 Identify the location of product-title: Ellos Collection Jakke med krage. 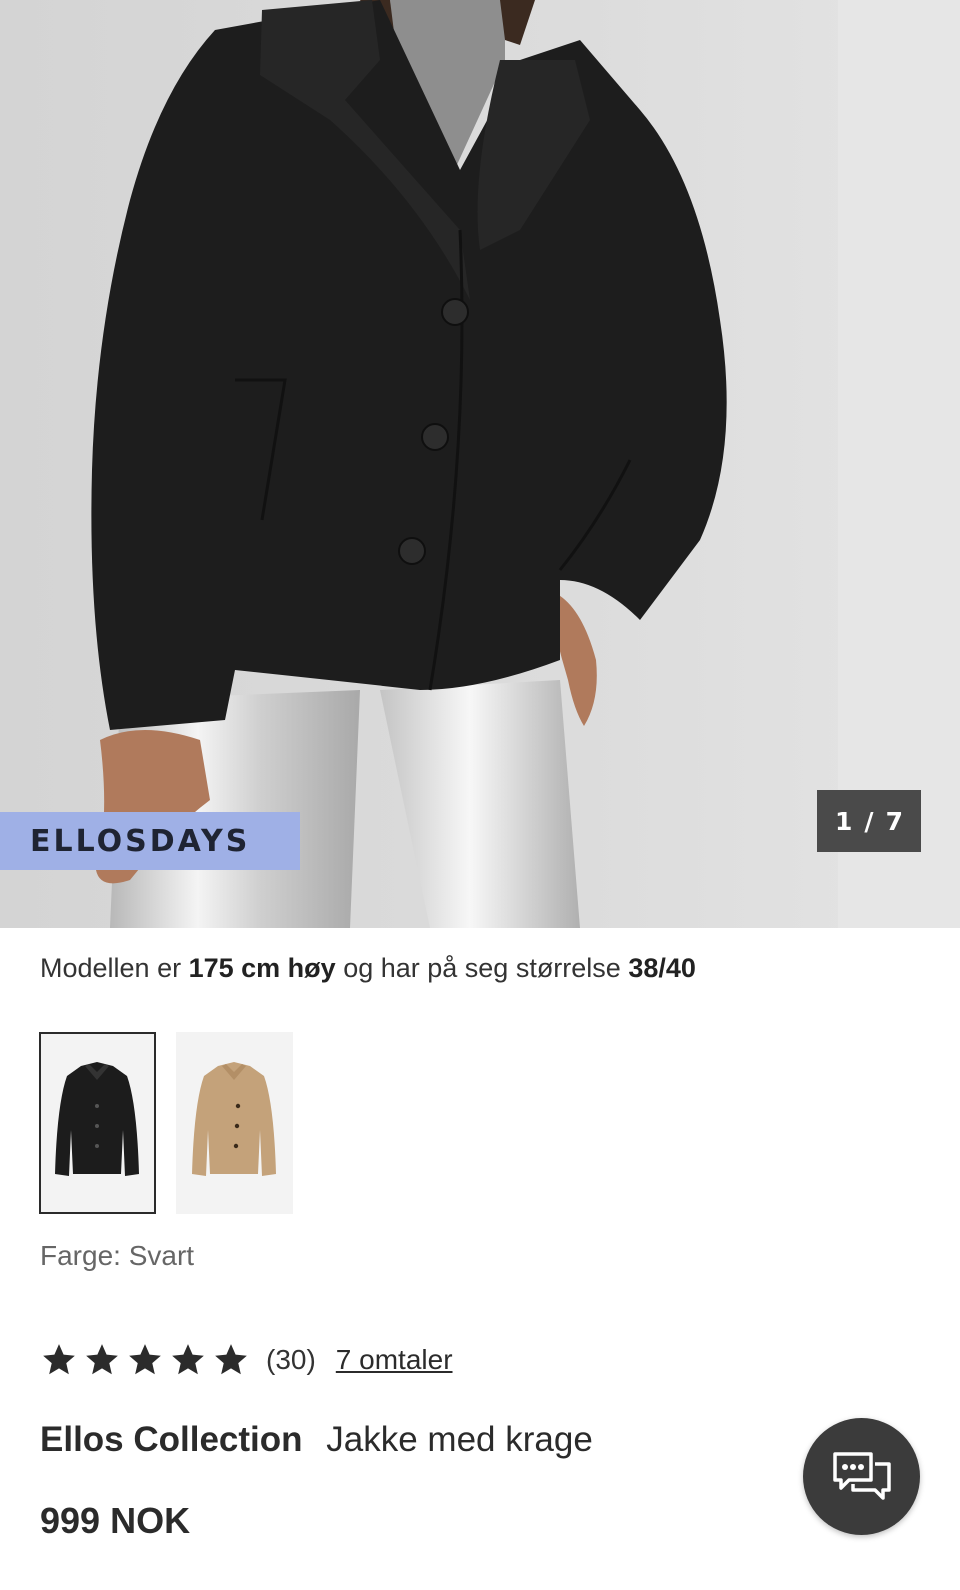
(316, 1440).